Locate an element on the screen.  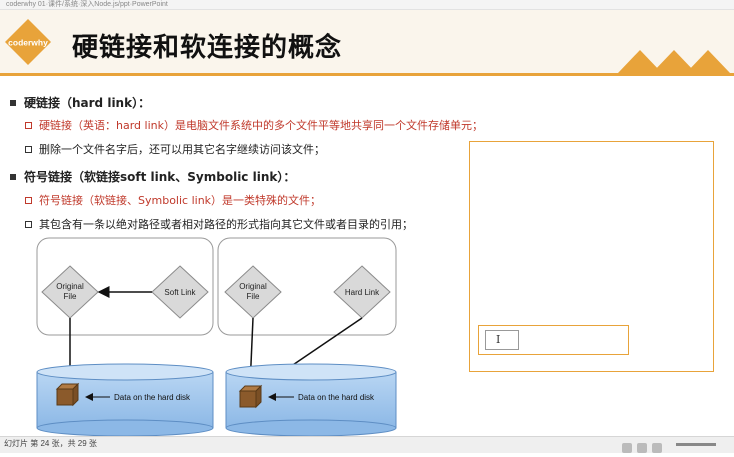
text-cursor-field: I is located at coordinates (502, 340).